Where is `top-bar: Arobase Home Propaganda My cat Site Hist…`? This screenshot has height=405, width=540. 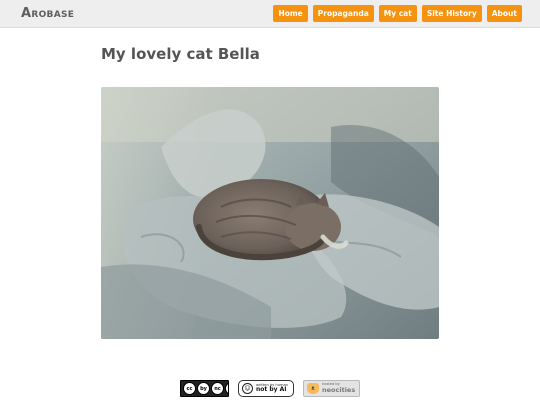
top-bar: Arobase Home Propaganda My cat Site Hist… is located at coordinates (270, 14).